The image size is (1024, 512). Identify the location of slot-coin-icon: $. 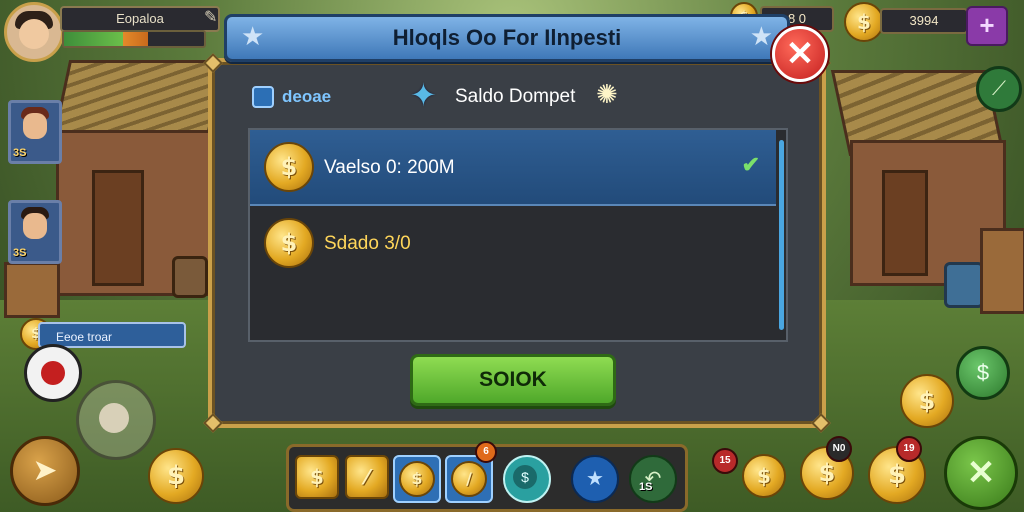
(417, 479).